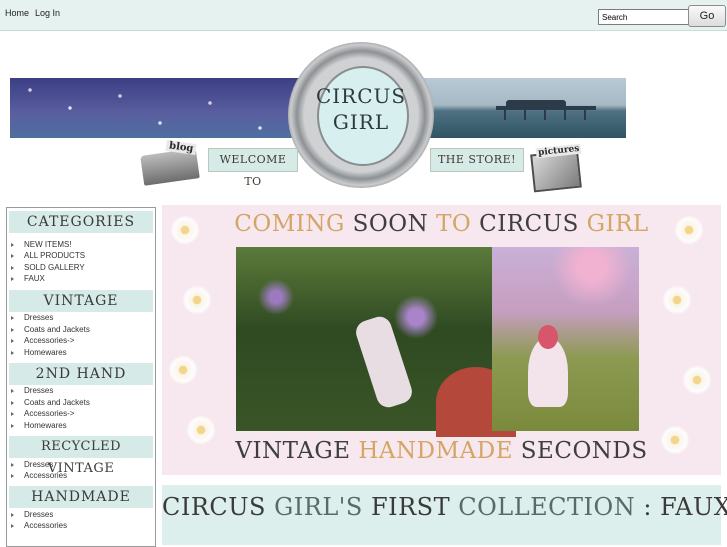 The image size is (727, 547). Describe the element at coordinates (707, 16) in the screenshot. I see `go-button: Go` at that location.